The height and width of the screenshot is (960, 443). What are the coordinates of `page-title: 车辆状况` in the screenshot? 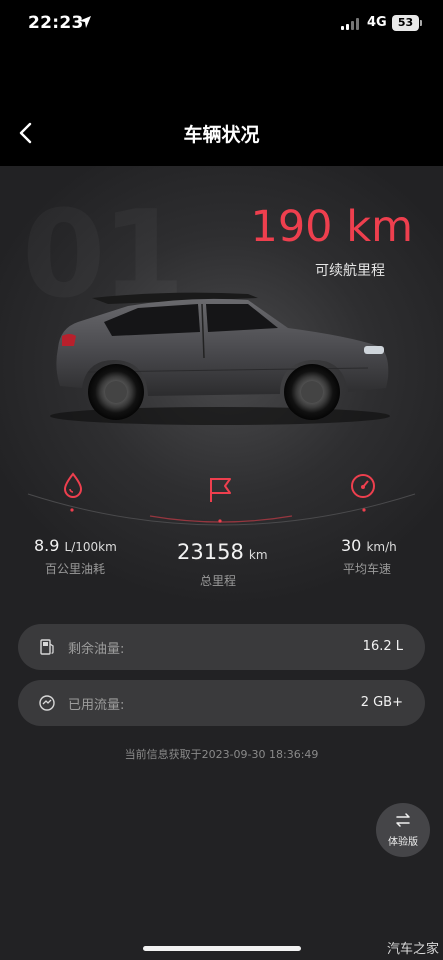 It's located at (221, 135).